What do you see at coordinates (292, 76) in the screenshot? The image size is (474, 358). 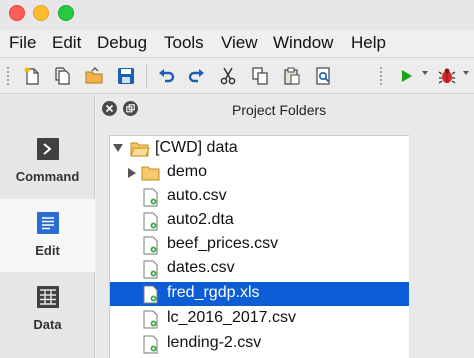 I see `paste-icon` at bounding box center [292, 76].